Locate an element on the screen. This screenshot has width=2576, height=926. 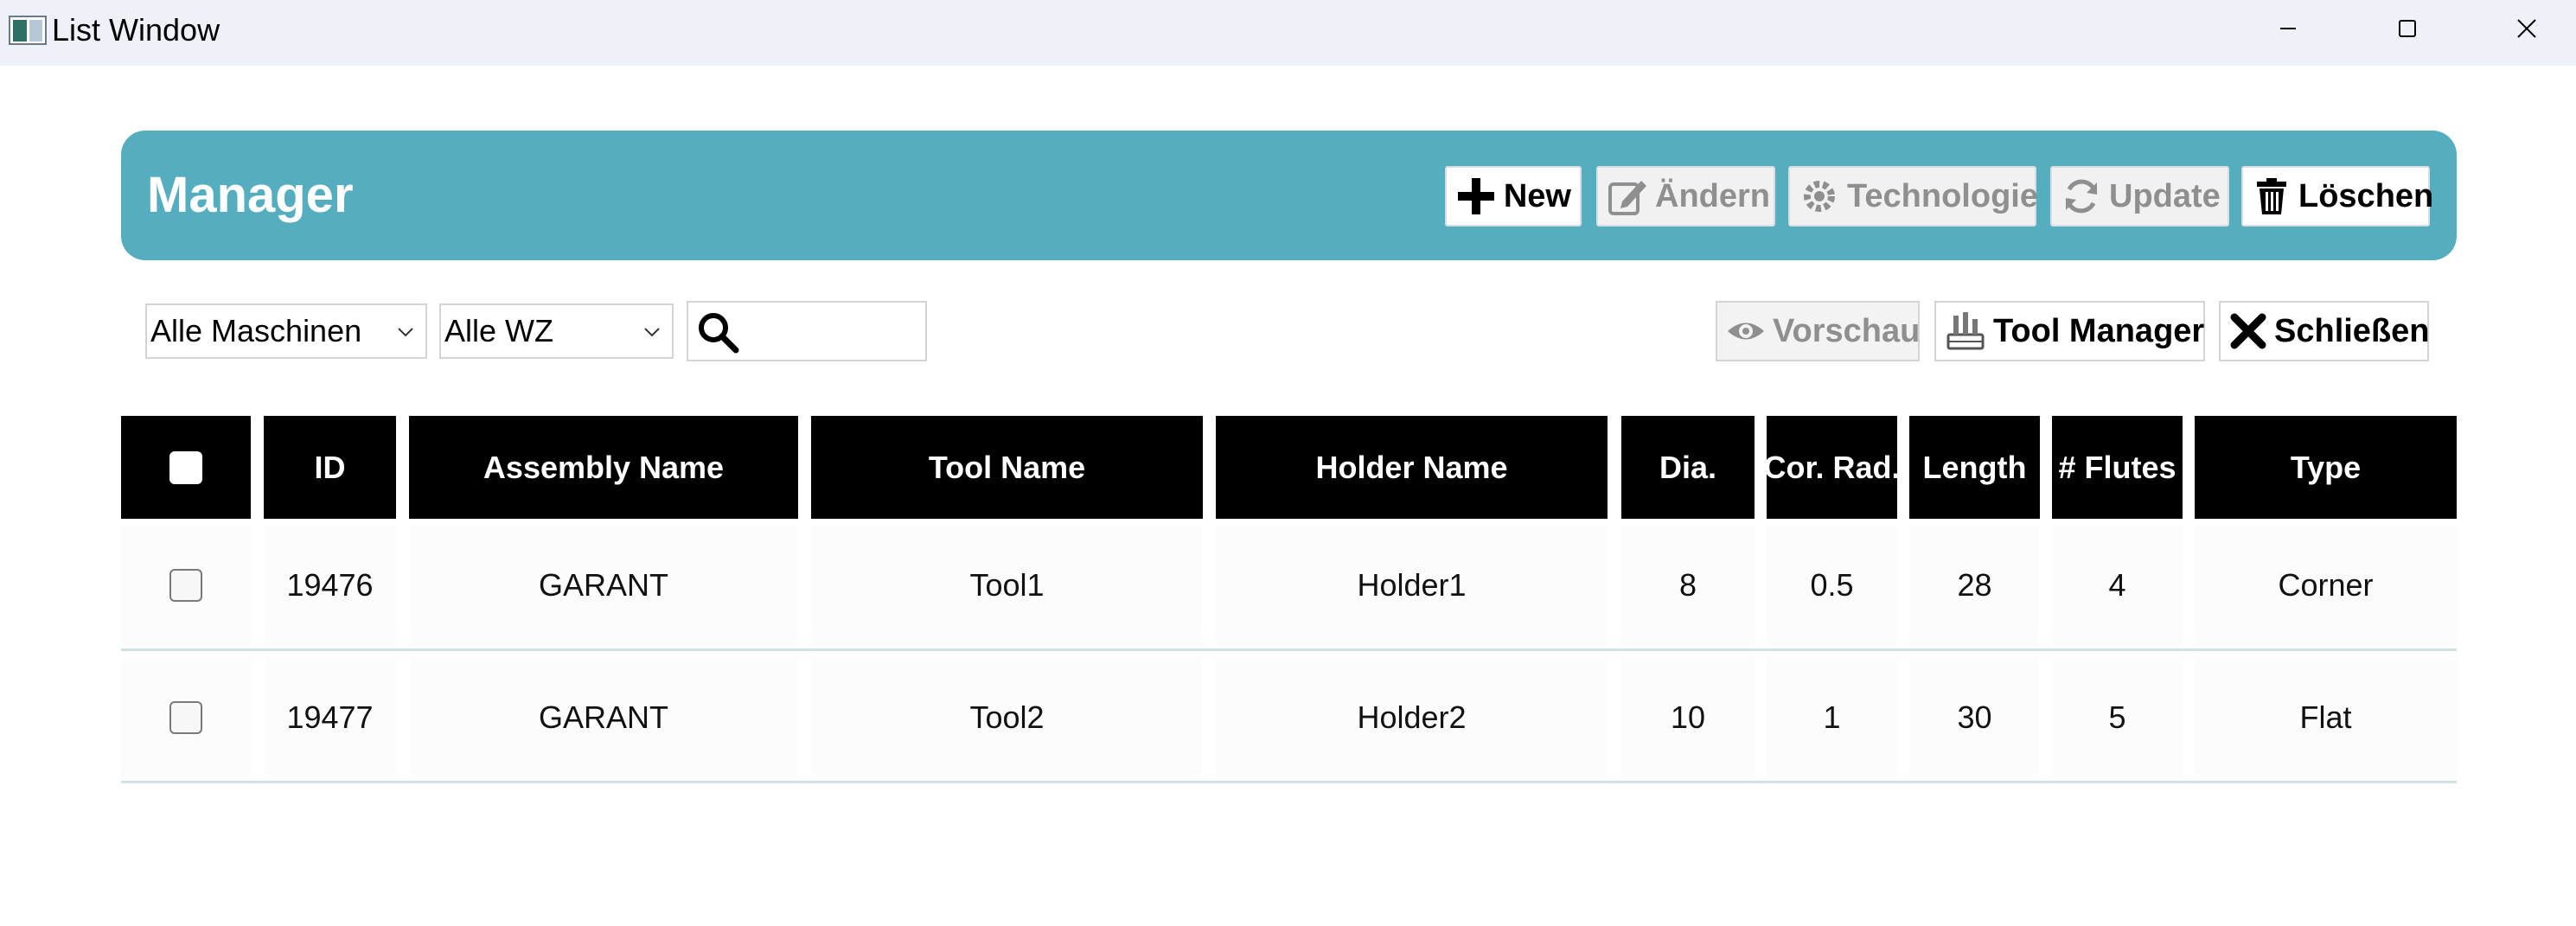
tools-icon is located at coordinates (1966, 332).